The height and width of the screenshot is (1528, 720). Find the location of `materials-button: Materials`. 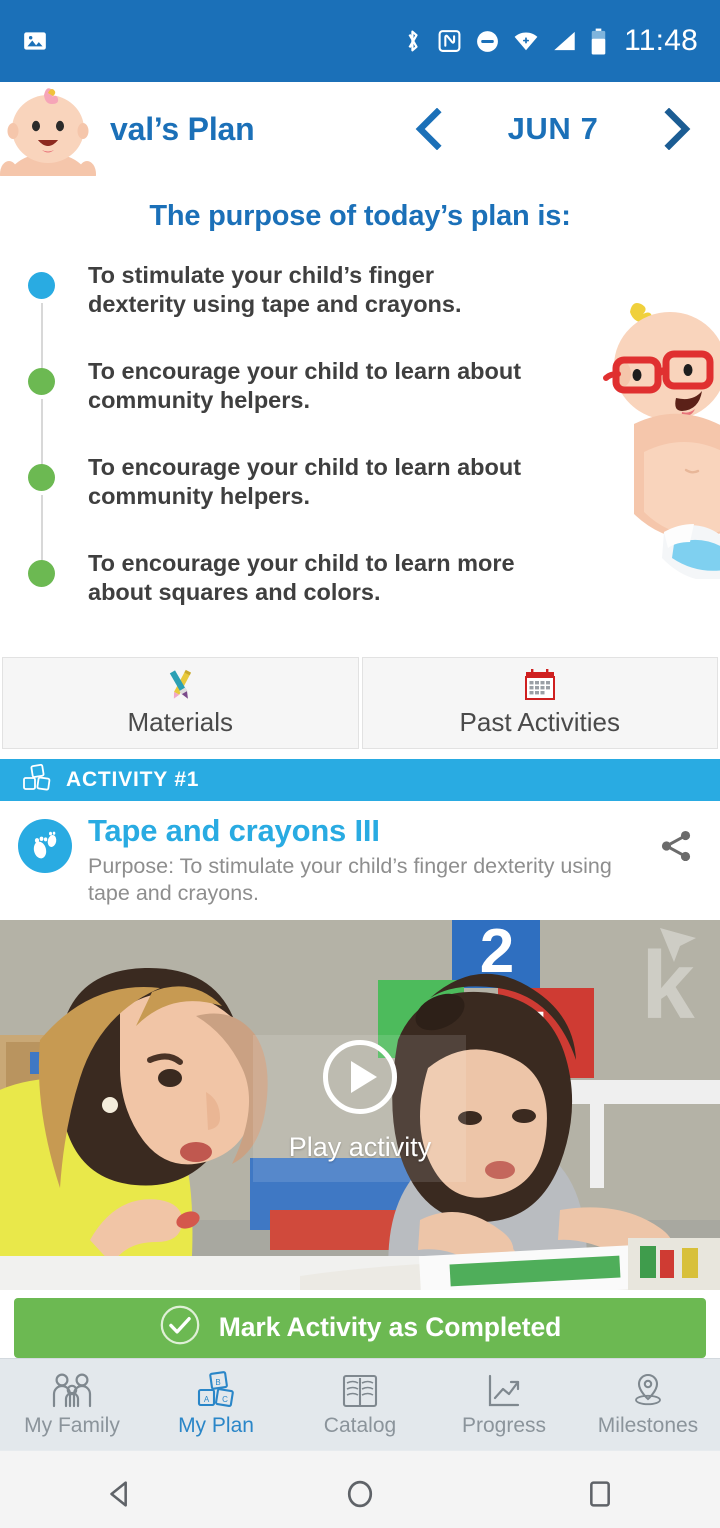

materials-button: Materials is located at coordinates (180, 703).